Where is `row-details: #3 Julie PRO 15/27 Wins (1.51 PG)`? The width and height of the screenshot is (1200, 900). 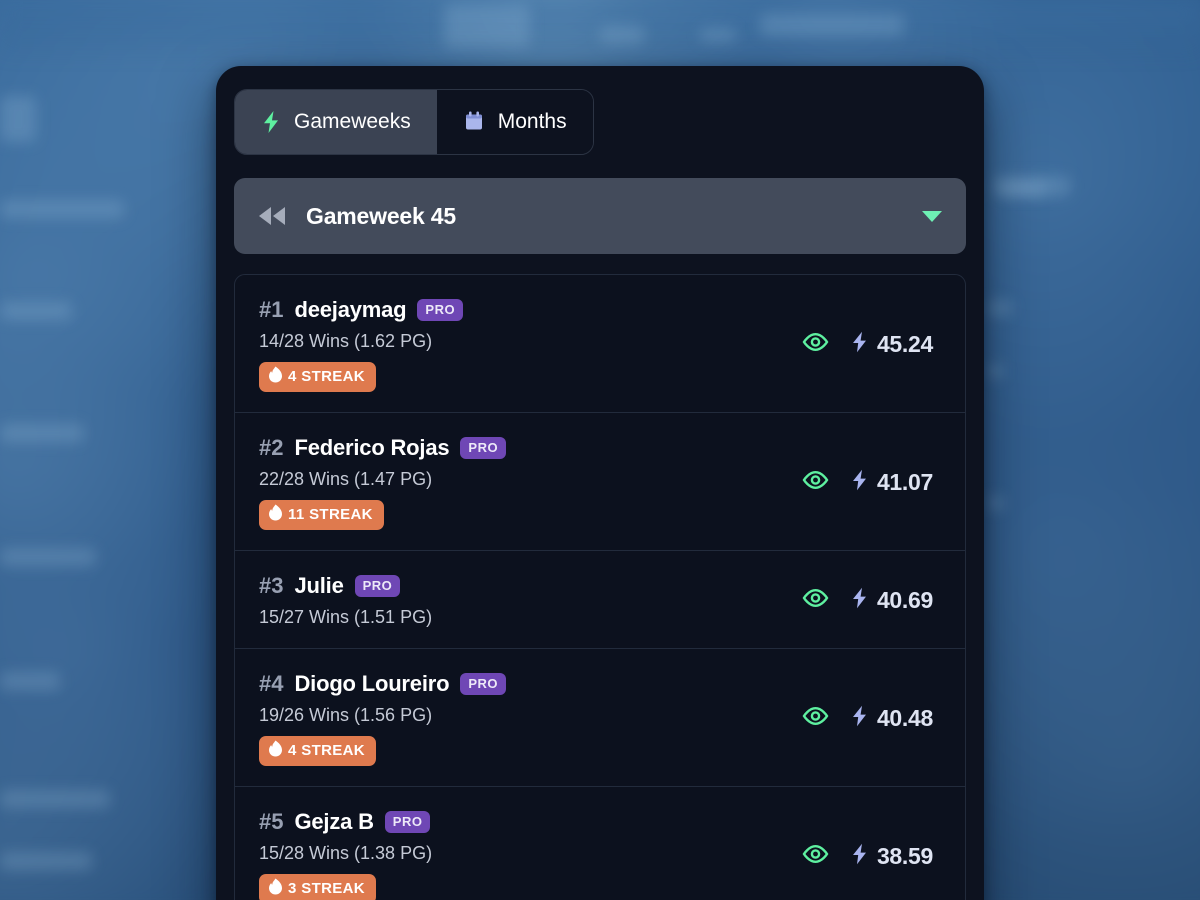
row-details: #3 Julie PRO 15/27 Wins (1.51 PG) is located at coordinates (530, 600).